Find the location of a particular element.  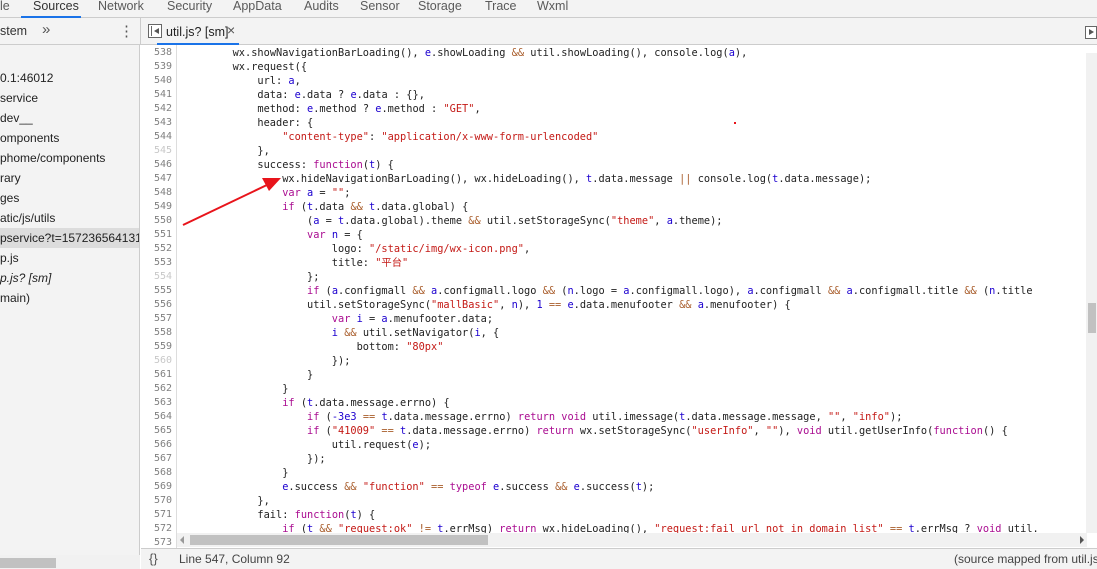

code-token: log is located at coordinates (756, 179).